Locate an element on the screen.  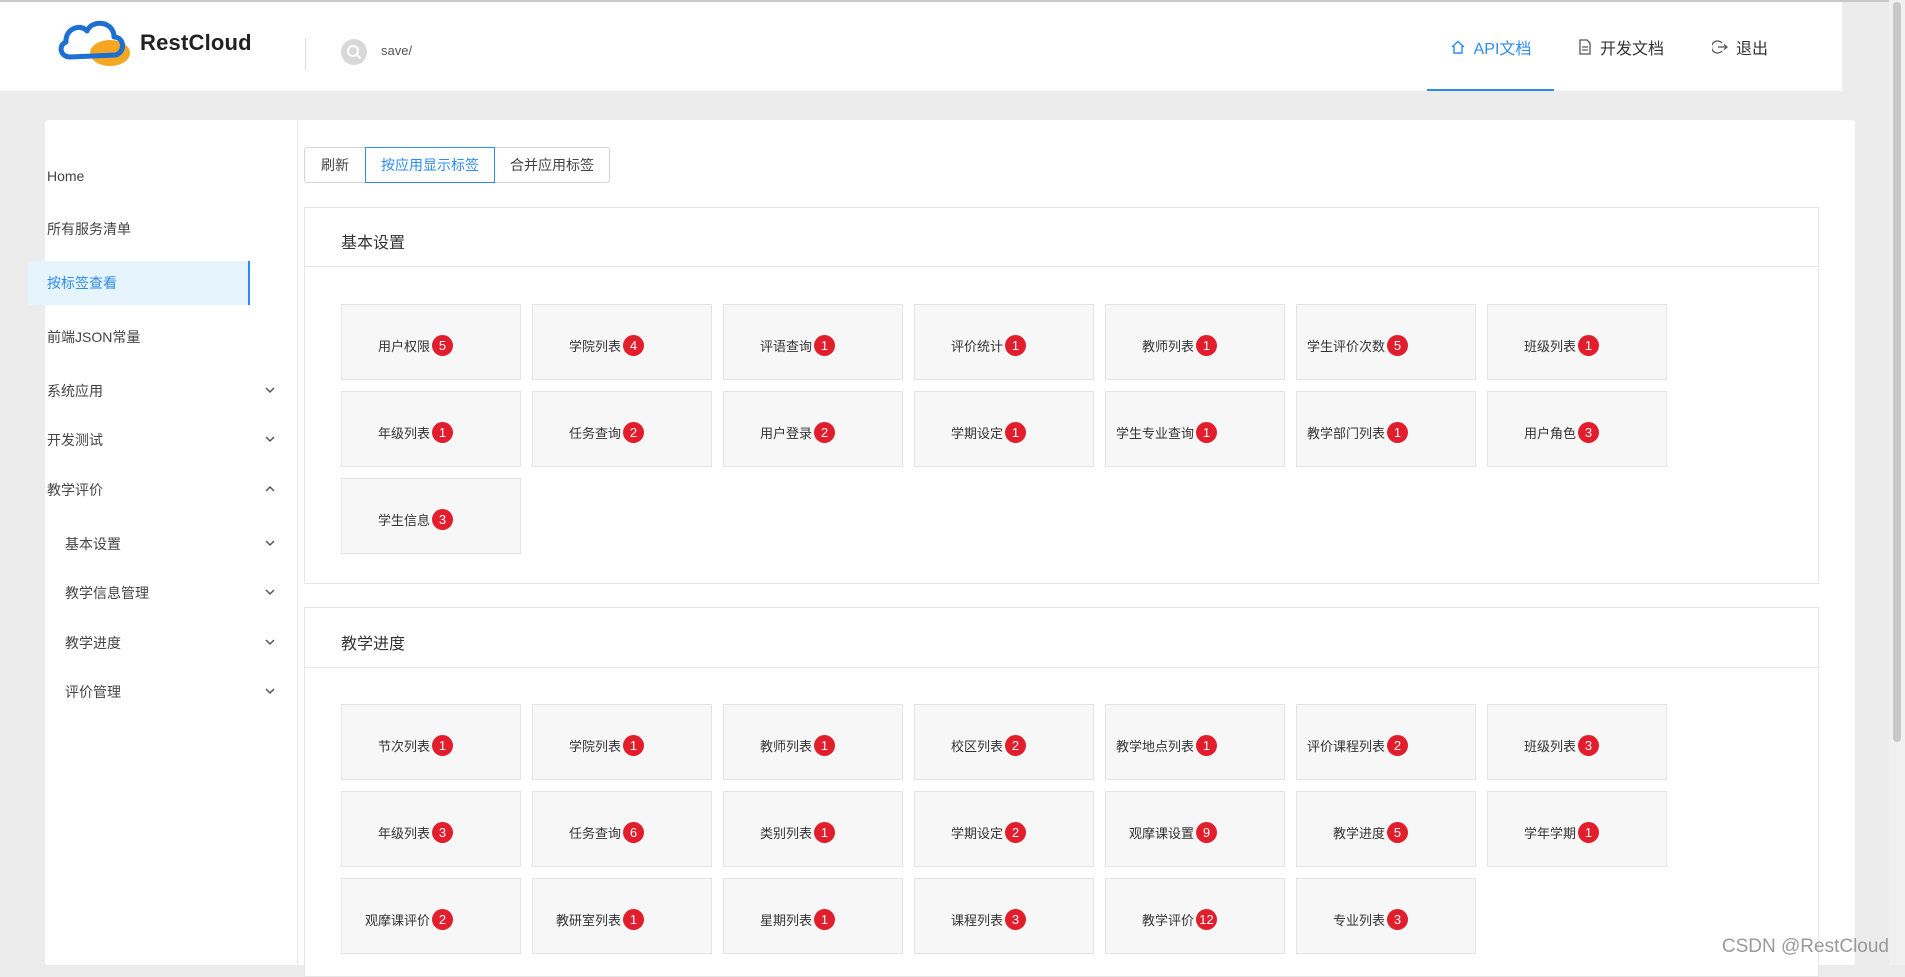
tag-card: 教学部门列表 1 is located at coordinates (1386, 429).